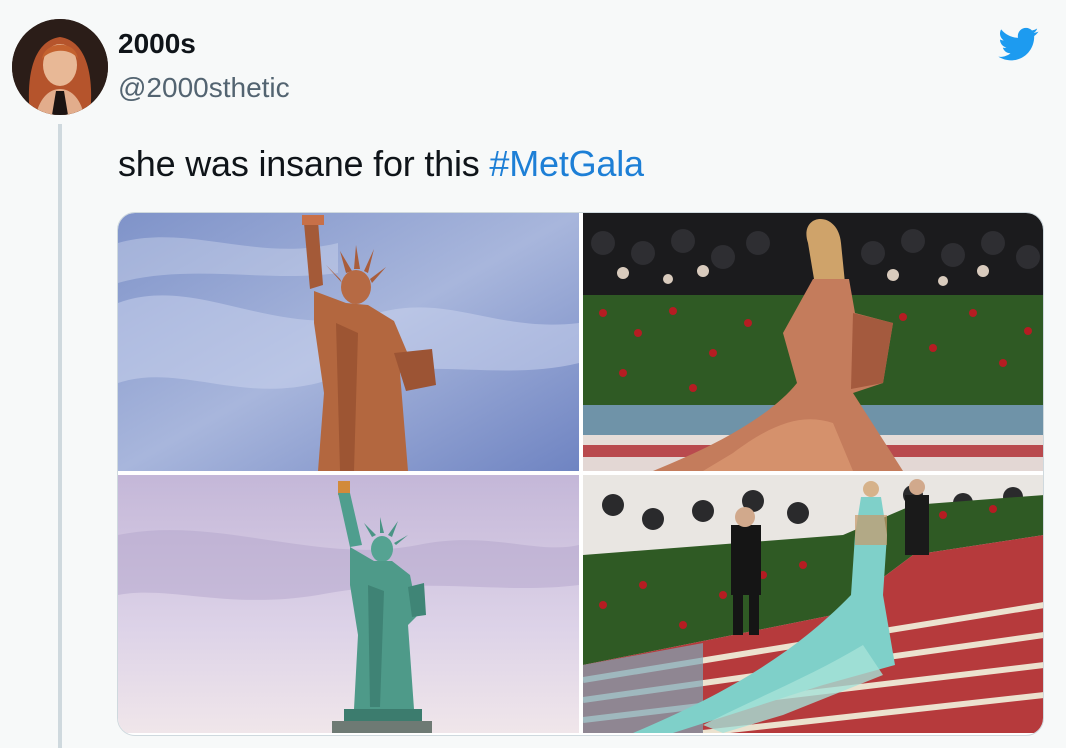 The height and width of the screenshot is (748, 1066). I want to click on twitter-bird-icon, so click(1019, 44).